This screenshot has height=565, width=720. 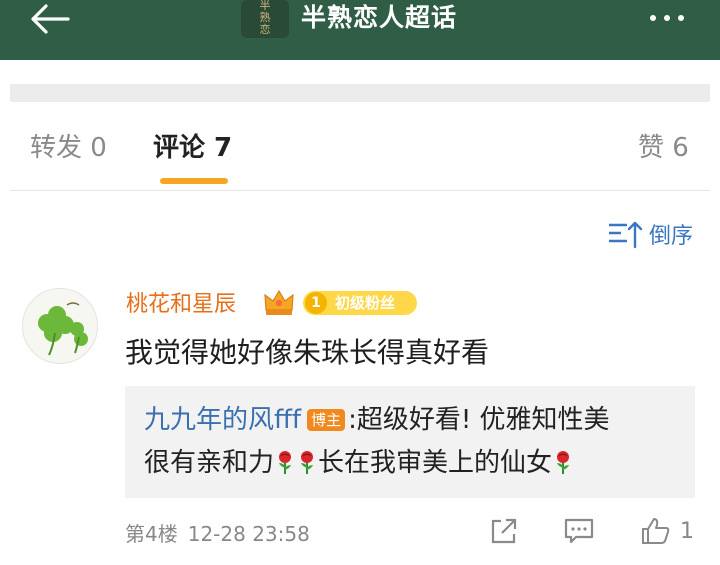 What do you see at coordinates (192, 148) in the screenshot?
I see `tab-comments: 评论 7` at bounding box center [192, 148].